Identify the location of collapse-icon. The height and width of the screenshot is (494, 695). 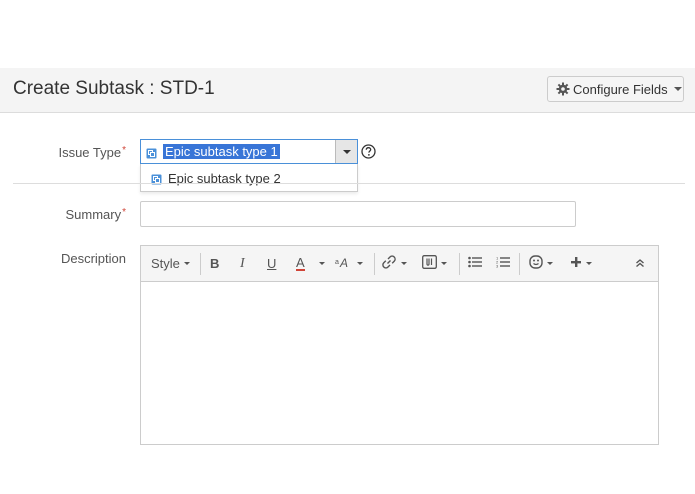
(640, 263).